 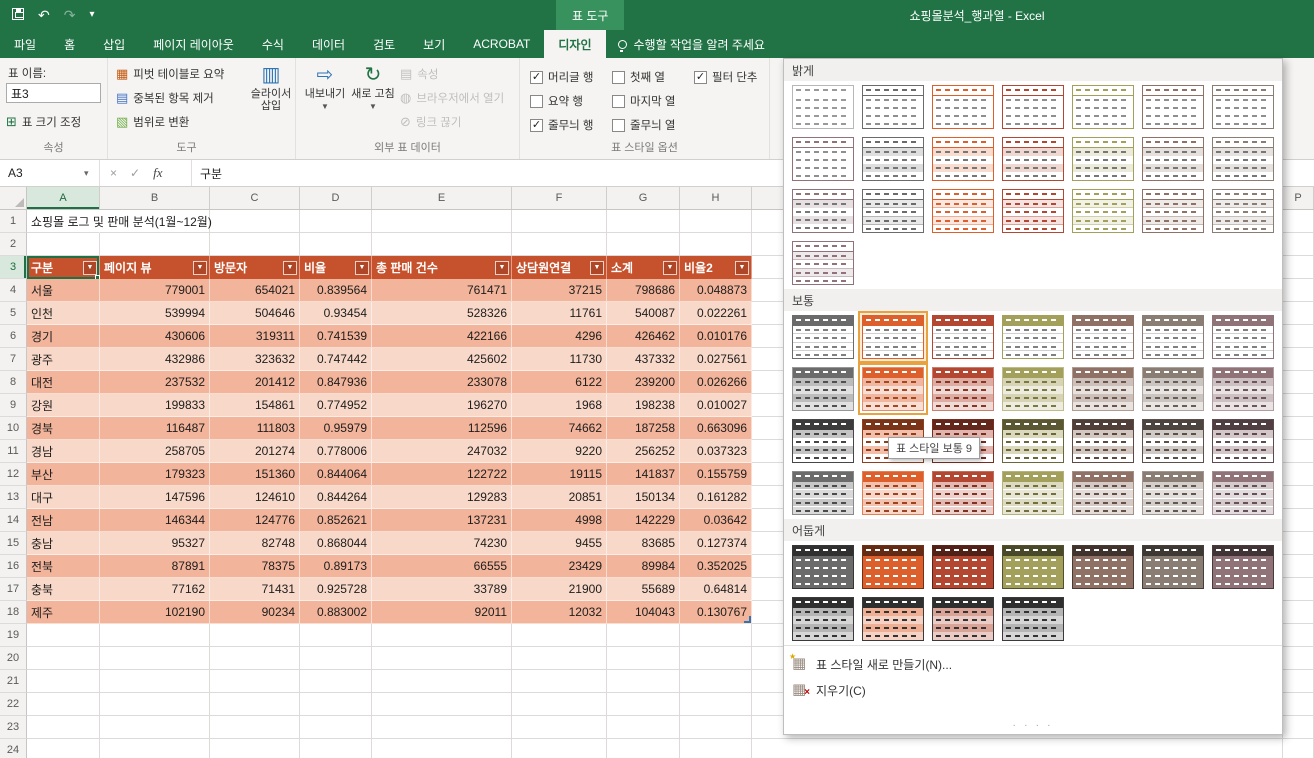 What do you see at coordinates (442, 313) in the screenshot?
I see `cell-E5: 528326` at bounding box center [442, 313].